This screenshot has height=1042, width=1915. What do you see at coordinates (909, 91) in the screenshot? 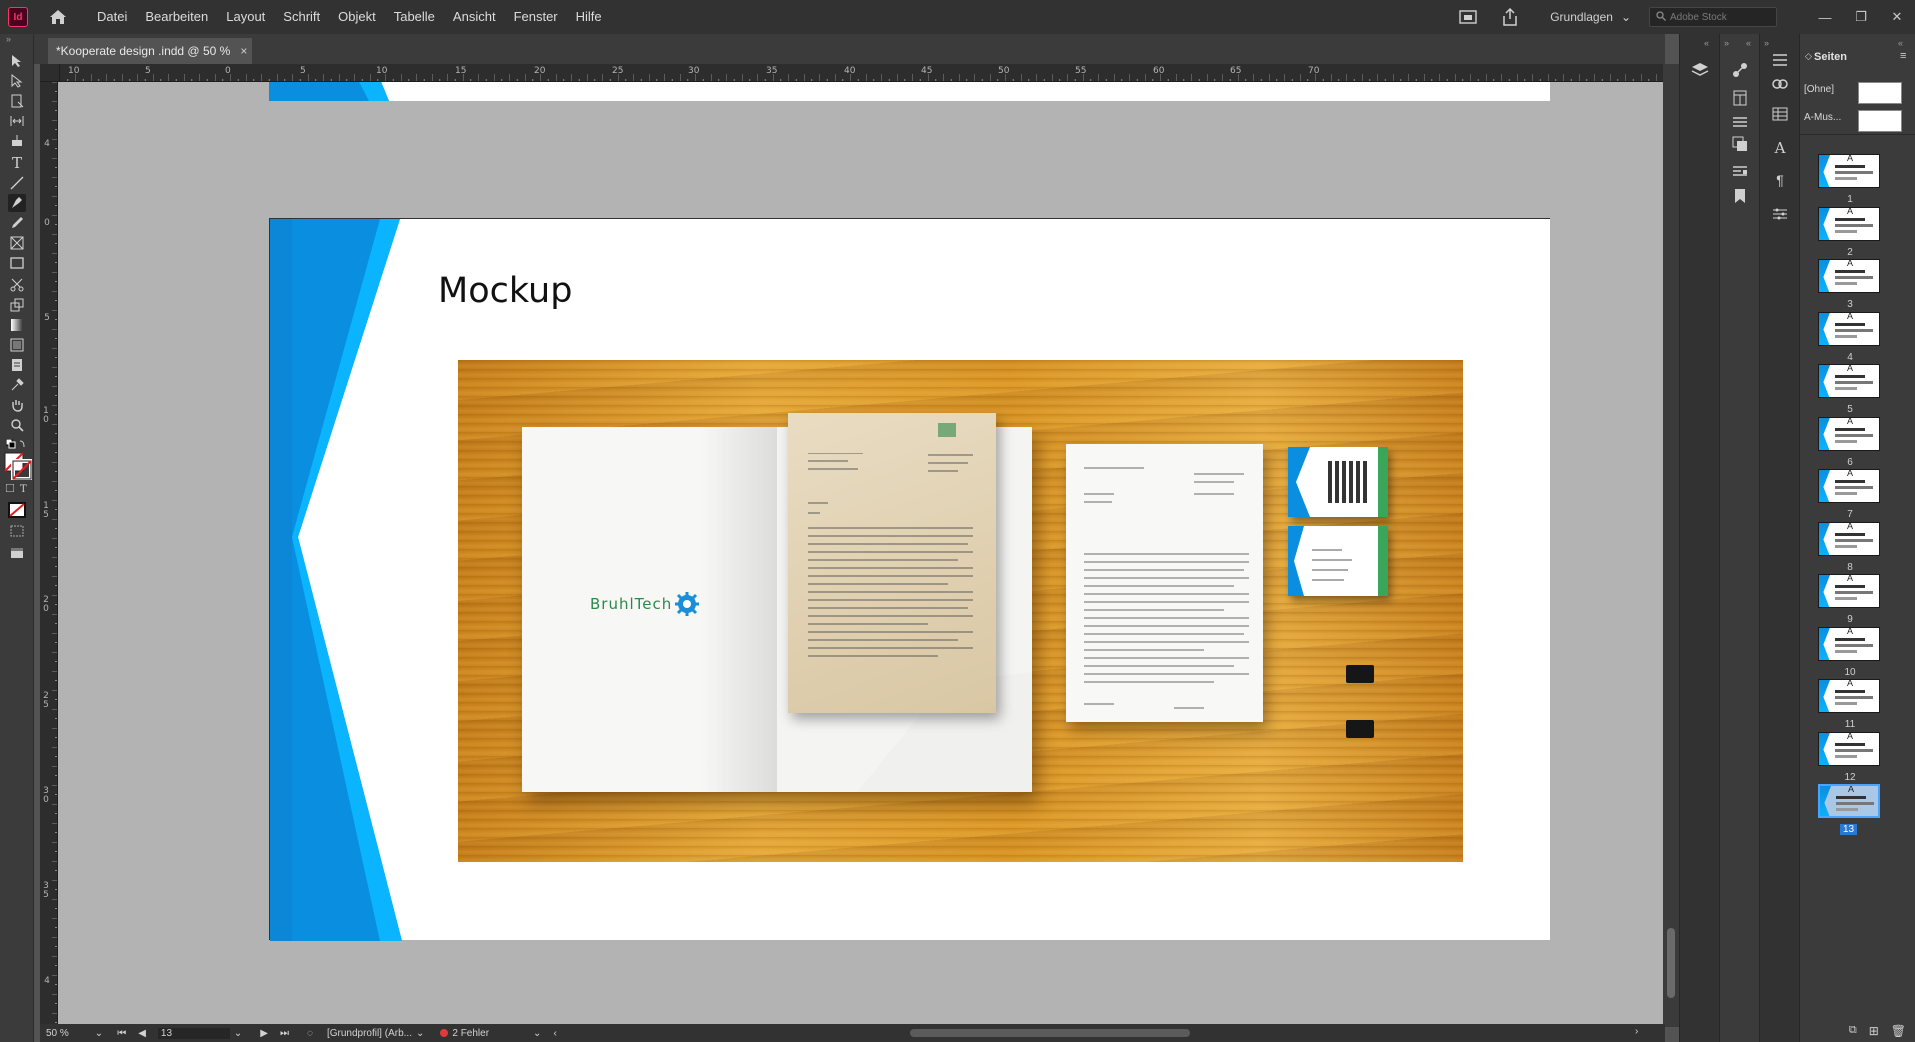
I see `previous-page` at bounding box center [909, 91].